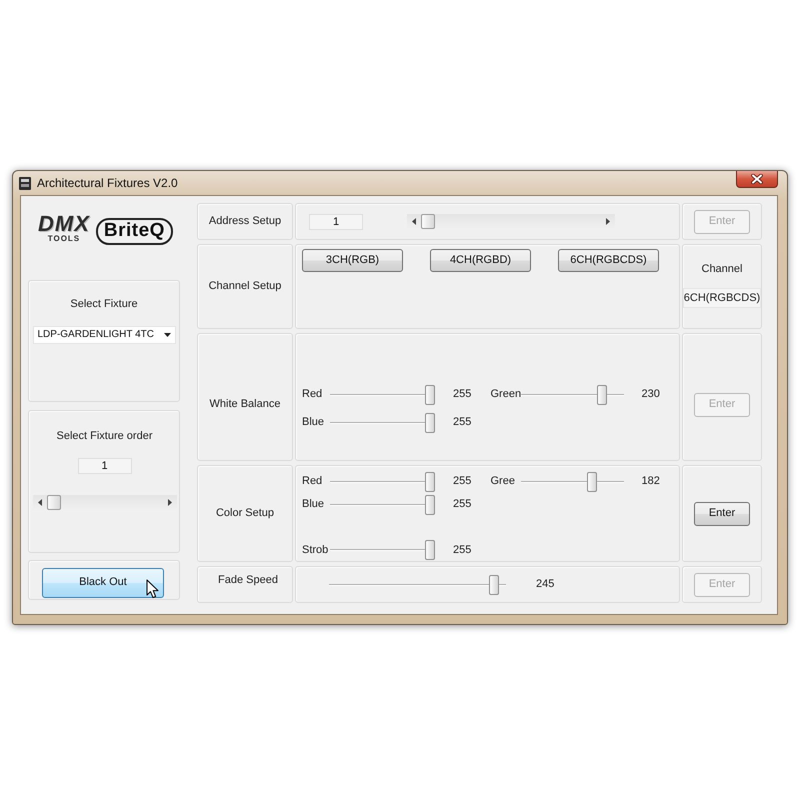  Describe the element at coordinates (152, 589) in the screenshot. I see `mouse-pointer-icon` at that location.